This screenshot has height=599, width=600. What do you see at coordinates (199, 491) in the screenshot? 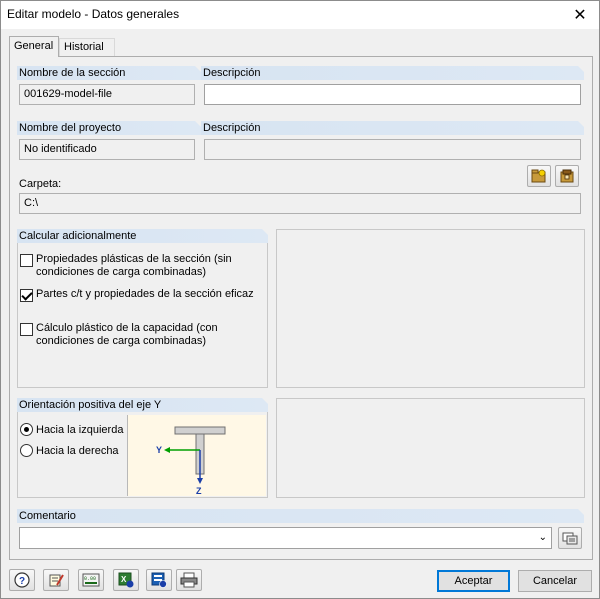
I see `z-axis-label: Z` at bounding box center [199, 491].